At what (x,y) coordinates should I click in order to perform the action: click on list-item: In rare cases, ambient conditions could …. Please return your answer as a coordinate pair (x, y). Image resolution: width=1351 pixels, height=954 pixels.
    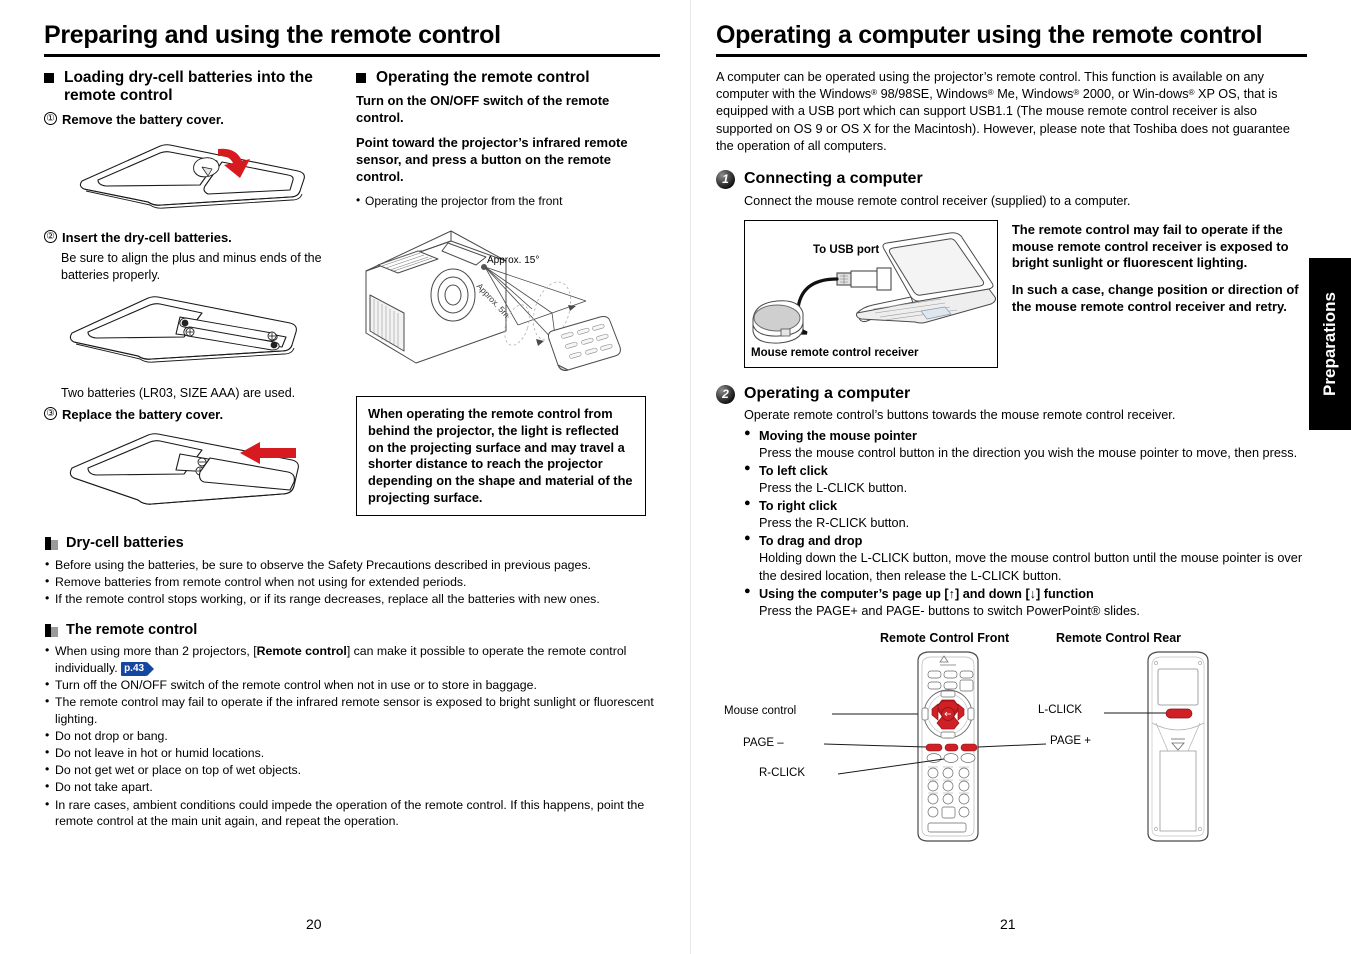
    Looking at the image, I should click on (352, 813).